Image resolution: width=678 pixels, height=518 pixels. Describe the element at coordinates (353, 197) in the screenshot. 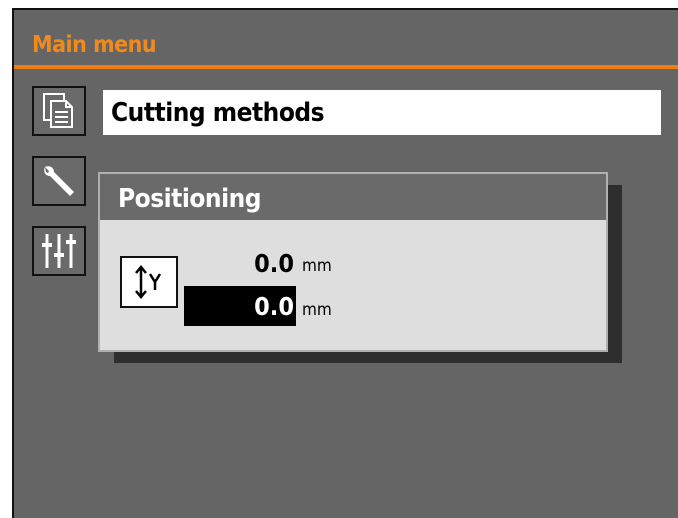

I see `dialog-header: Positioning` at that location.